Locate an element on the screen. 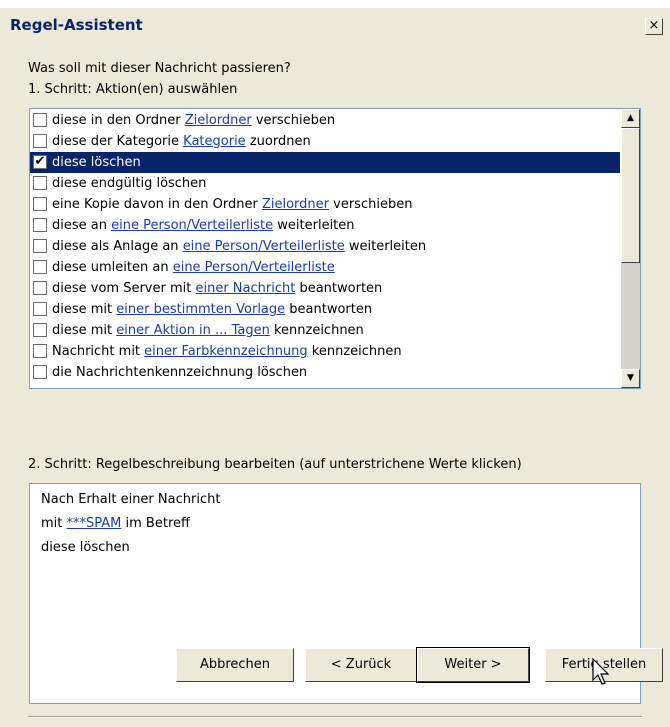  action-value-link: Kategorie is located at coordinates (214, 141).